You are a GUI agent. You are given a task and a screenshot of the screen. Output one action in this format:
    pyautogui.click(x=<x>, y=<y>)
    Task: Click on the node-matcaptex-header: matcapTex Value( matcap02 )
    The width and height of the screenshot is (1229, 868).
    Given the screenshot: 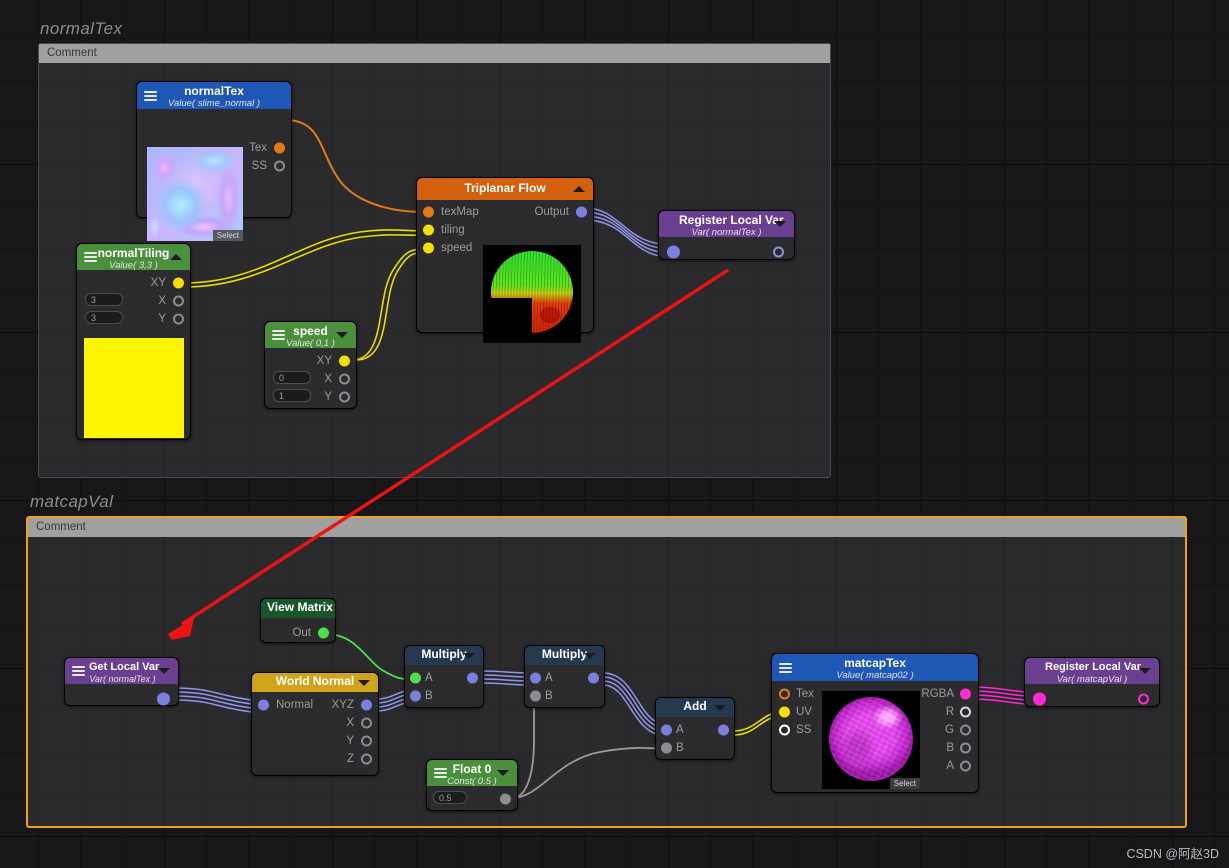 What is the action you would take?
    pyautogui.click(x=875, y=667)
    